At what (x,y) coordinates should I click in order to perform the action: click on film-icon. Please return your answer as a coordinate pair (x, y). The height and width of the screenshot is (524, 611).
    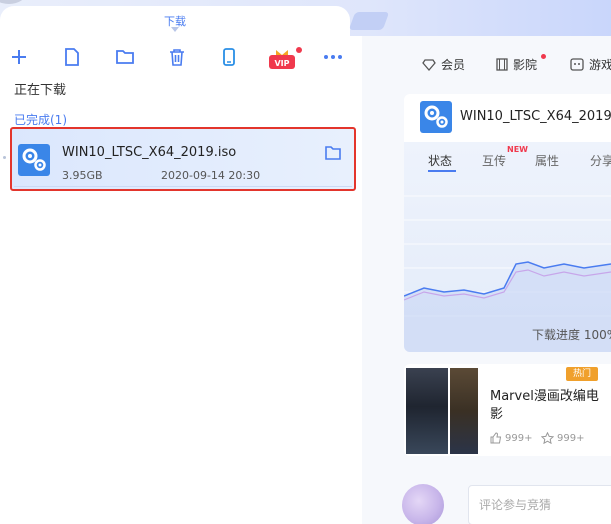
    Looking at the image, I should click on (502, 64).